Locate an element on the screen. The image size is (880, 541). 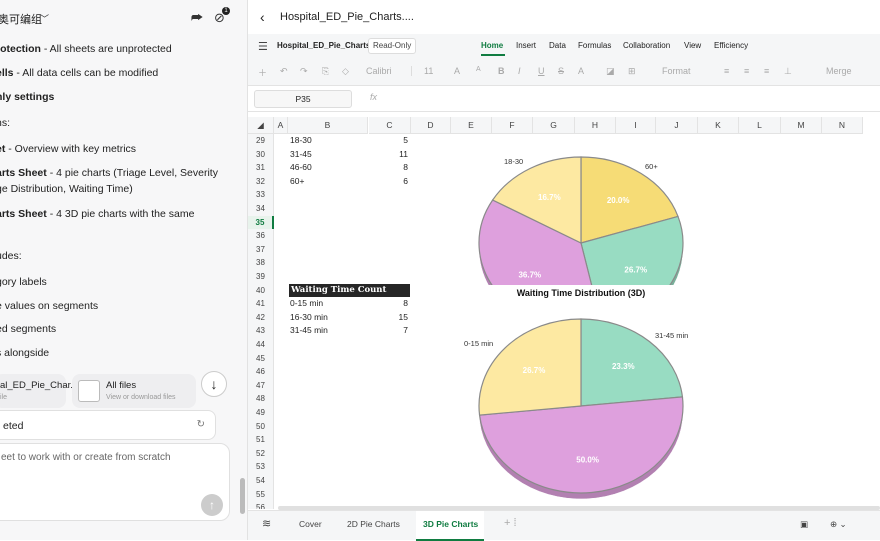
font-select: Calibri is located at coordinates (389, 71).